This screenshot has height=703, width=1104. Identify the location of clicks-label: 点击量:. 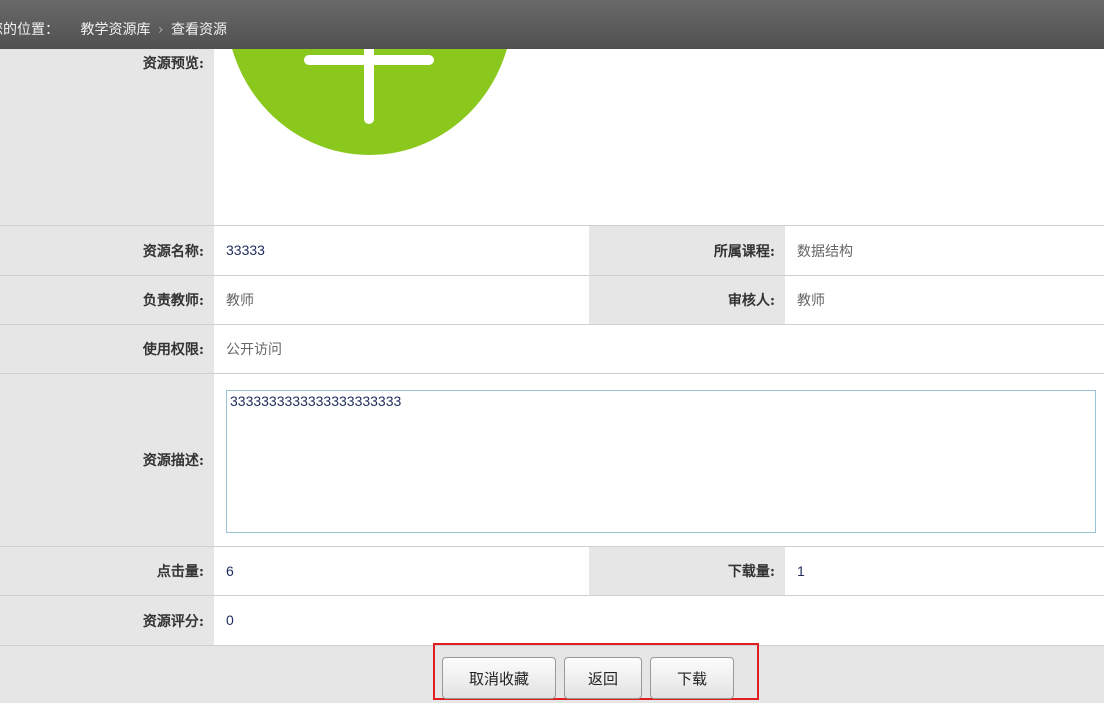
(107, 571).